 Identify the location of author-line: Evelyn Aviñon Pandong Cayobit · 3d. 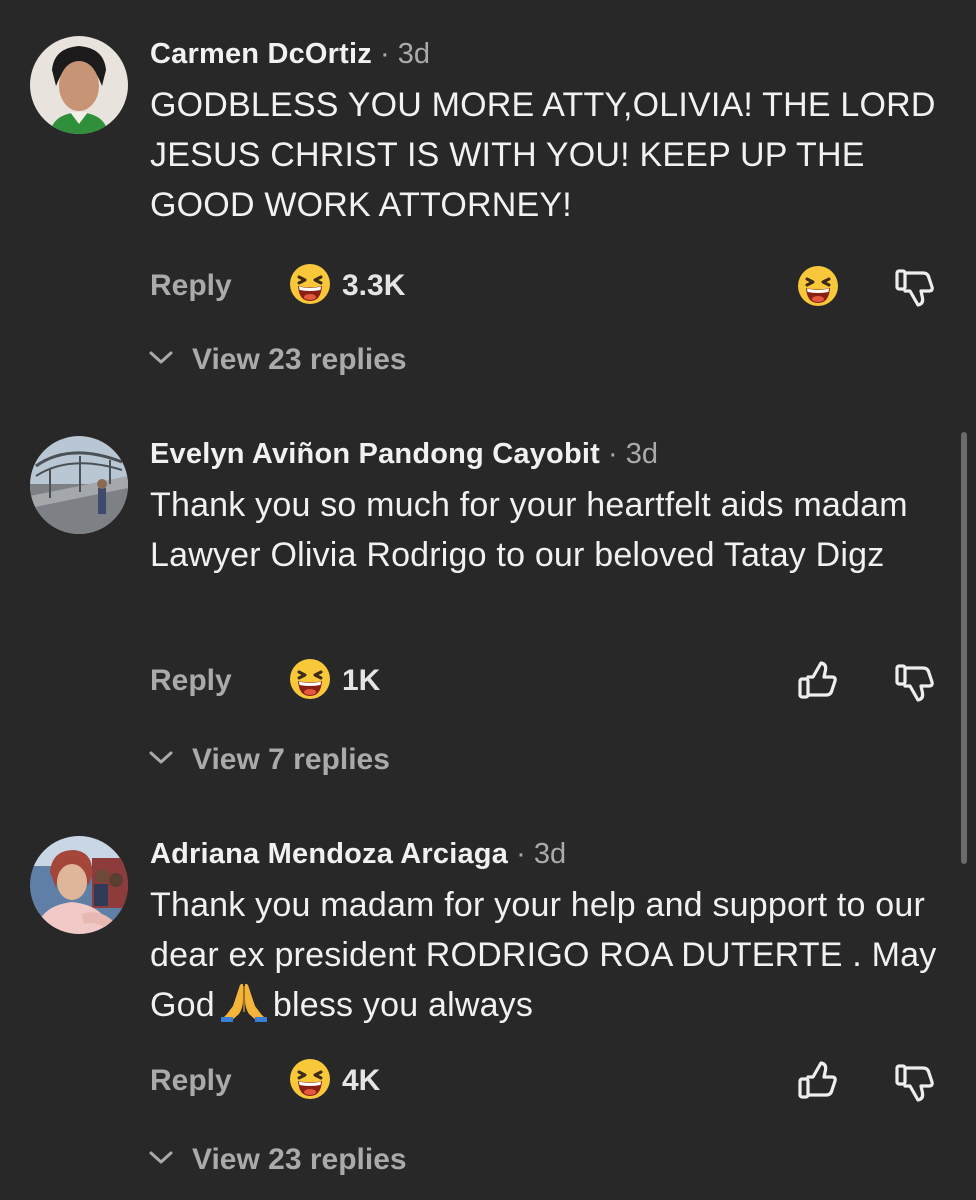
(404, 454).